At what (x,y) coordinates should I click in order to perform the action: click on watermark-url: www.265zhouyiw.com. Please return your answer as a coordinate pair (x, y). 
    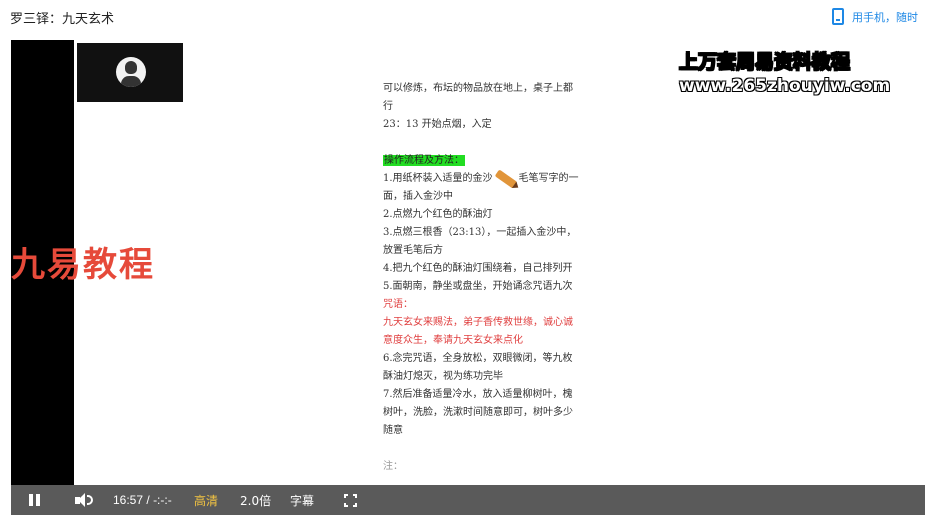
    Looking at the image, I should click on (785, 86).